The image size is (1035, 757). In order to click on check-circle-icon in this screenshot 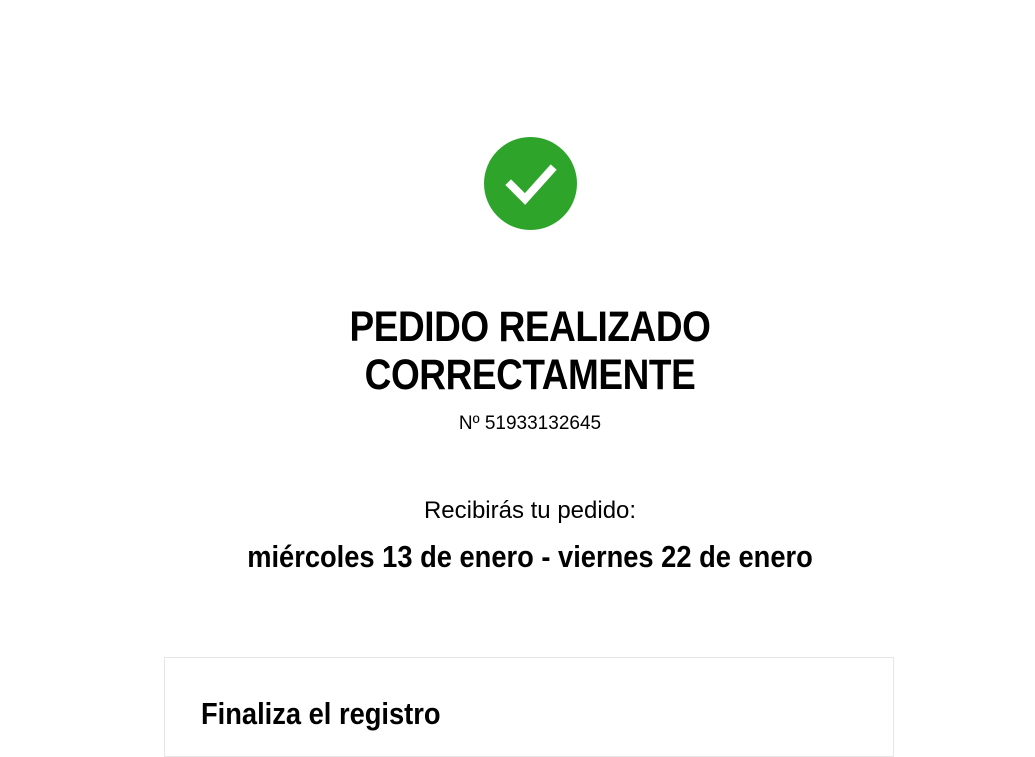, I will do `click(530, 183)`.